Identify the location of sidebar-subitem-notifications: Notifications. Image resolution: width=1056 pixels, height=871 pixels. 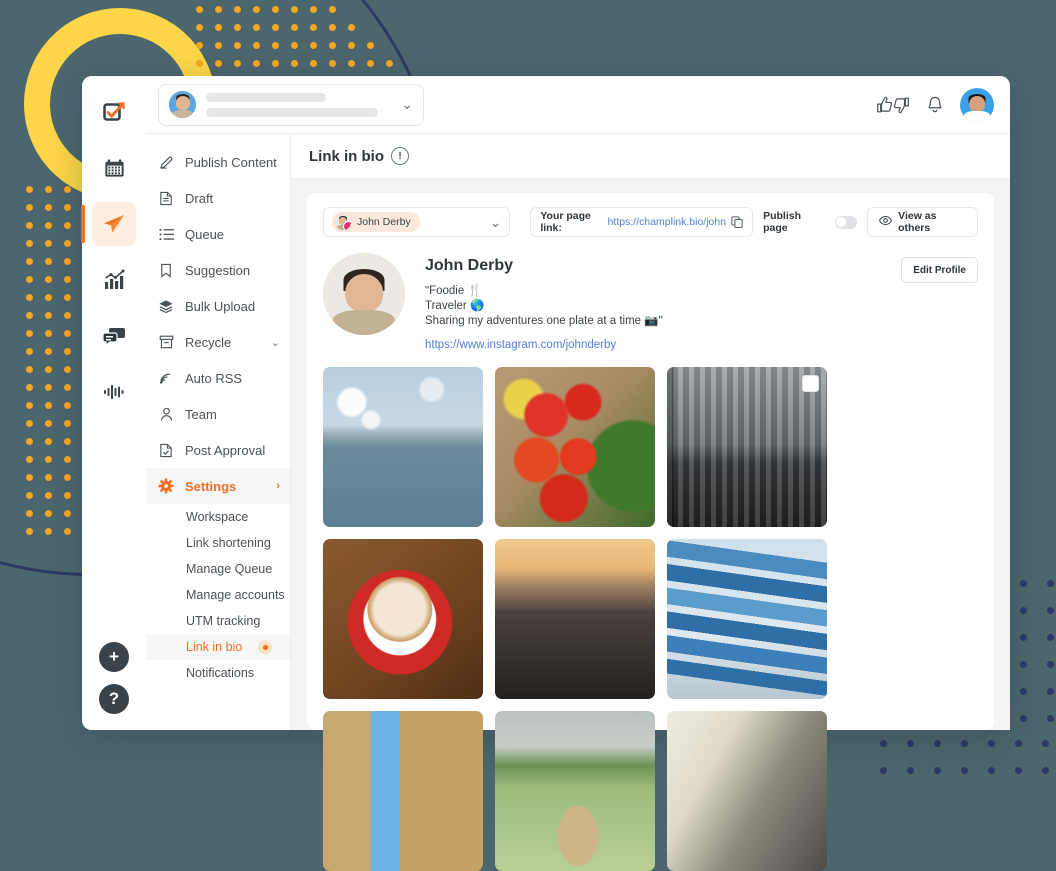
(218, 673).